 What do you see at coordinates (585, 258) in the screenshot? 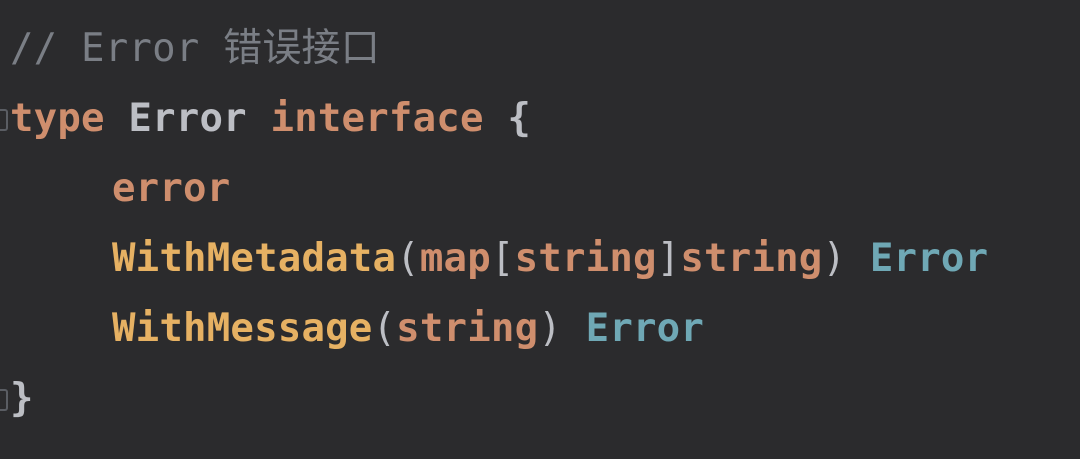
I see `key-type-string: string` at bounding box center [585, 258].